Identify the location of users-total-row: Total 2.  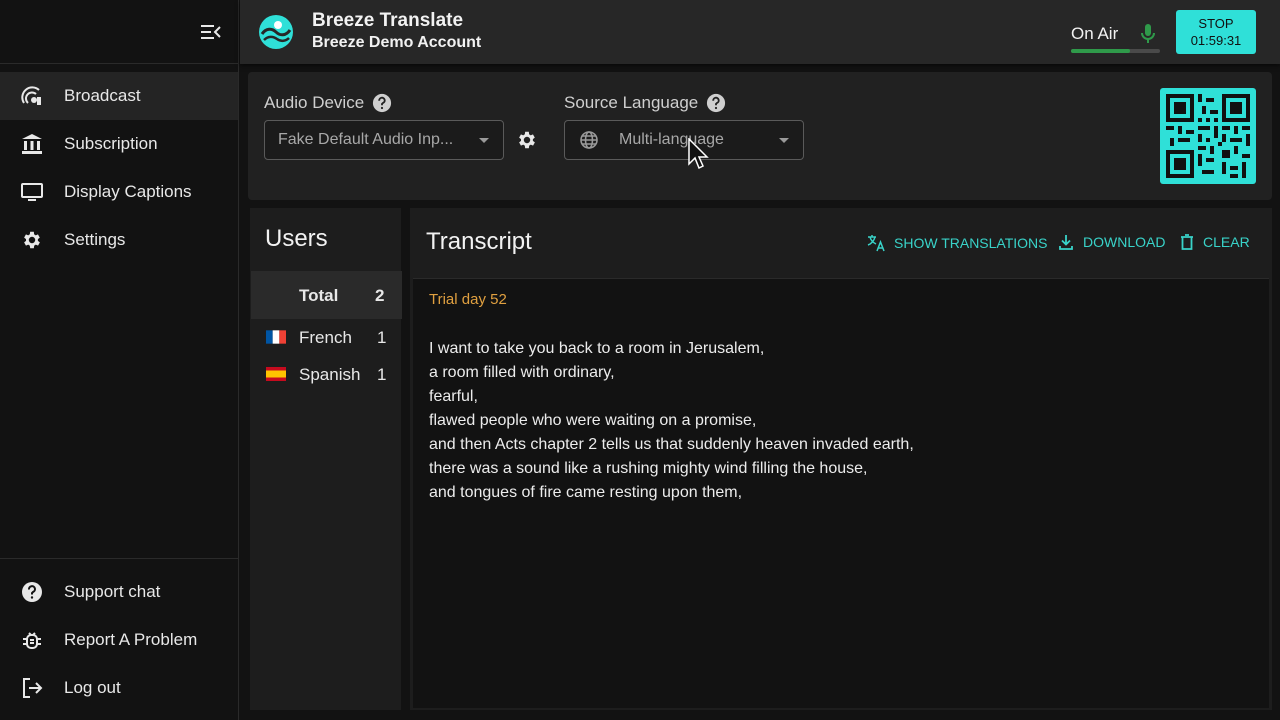
(326, 295).